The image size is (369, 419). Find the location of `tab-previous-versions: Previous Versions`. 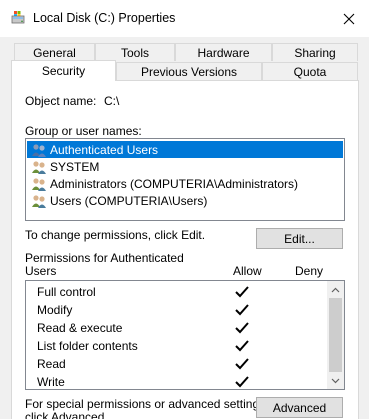

tab-previous-versions: Previous Versions is located at coordinates (189, 71).